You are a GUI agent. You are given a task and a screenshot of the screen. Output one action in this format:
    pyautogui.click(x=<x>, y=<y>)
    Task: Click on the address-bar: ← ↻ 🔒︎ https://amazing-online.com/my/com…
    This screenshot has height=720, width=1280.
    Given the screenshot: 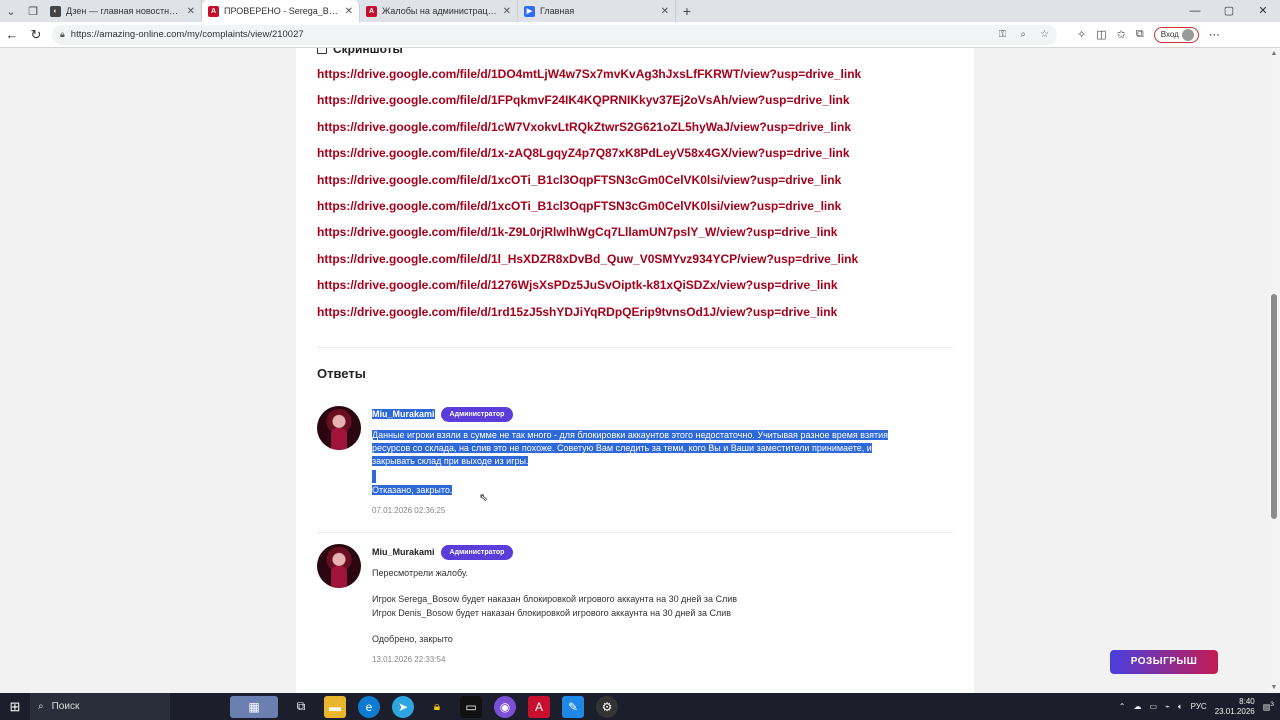 What is the action you would take?
    pyautogui.click(x=640, y=35)
    